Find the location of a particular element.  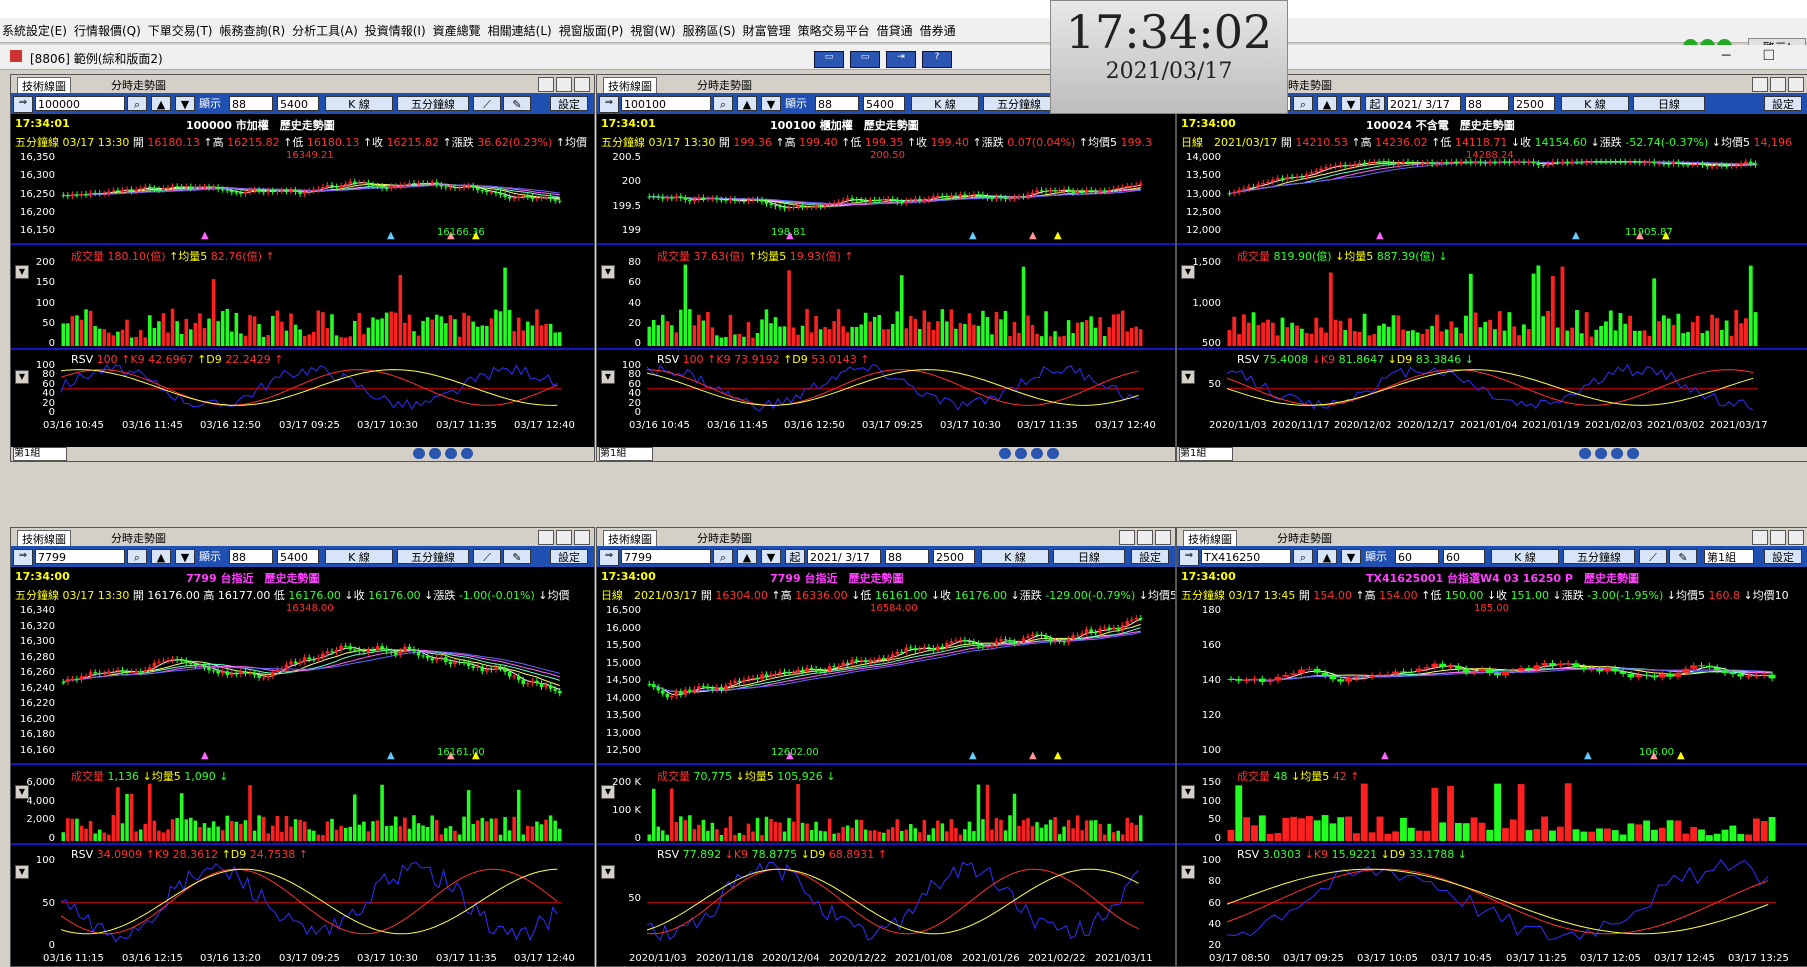

period-select: 日線 is located at coordinates (1089, 556).